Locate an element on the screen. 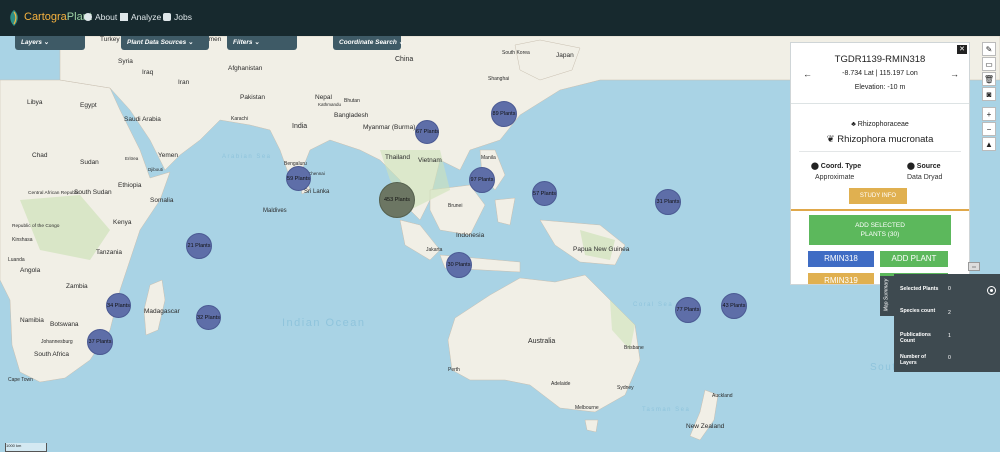 The image size is (1000, 452). cluster-label: 30 Plants is located at coordinates (459, 265).